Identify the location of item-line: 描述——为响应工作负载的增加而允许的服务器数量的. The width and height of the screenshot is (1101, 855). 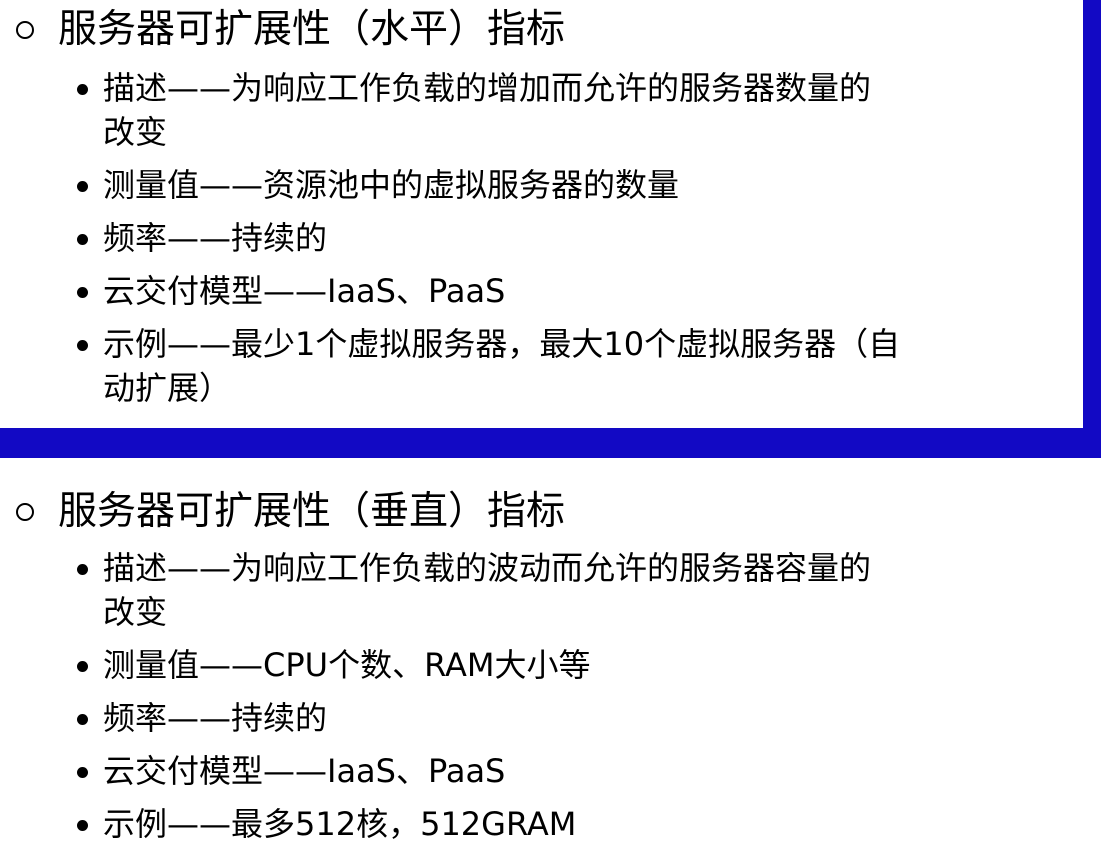
(487, 88).